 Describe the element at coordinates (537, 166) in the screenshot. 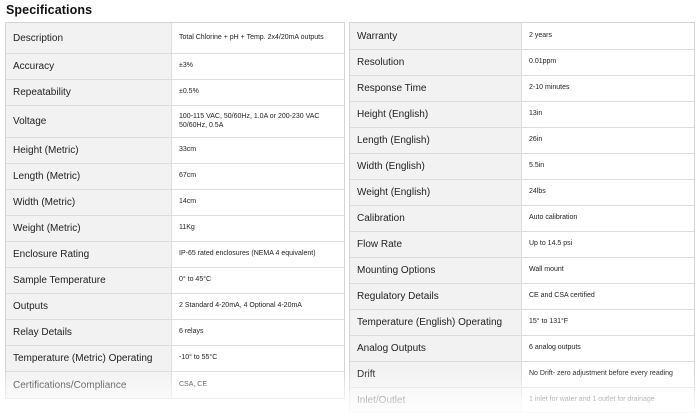

I see `spec-value: 5.5in` at that location.